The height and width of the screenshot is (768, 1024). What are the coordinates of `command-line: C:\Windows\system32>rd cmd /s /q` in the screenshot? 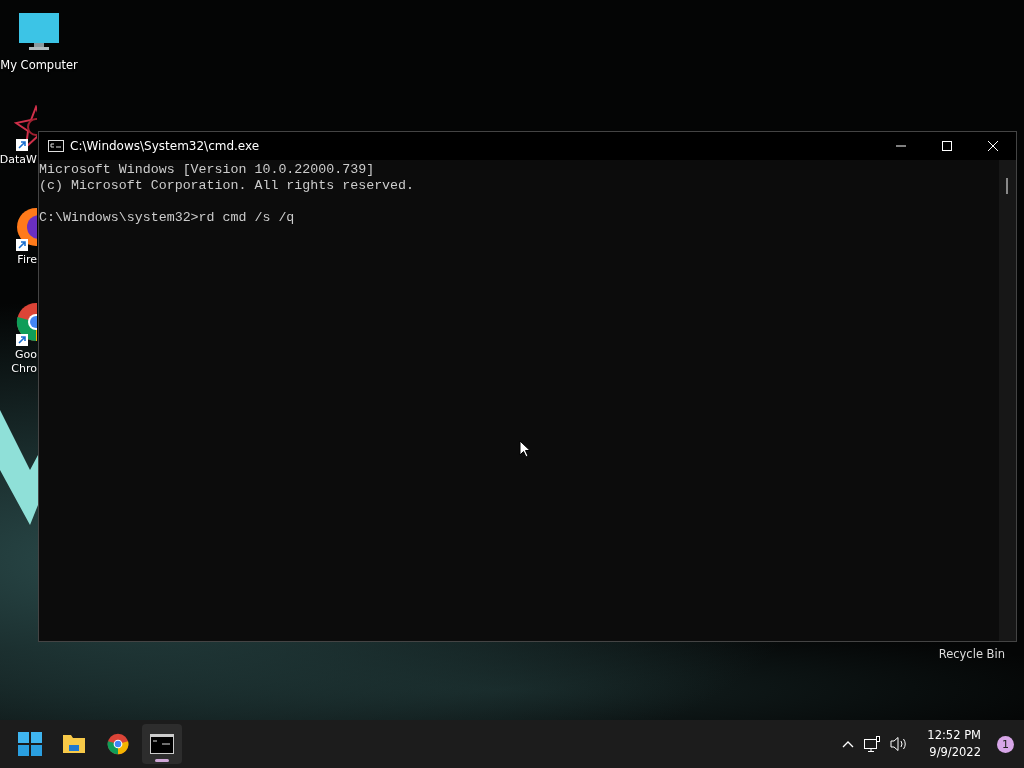 It's located at (167, 218).